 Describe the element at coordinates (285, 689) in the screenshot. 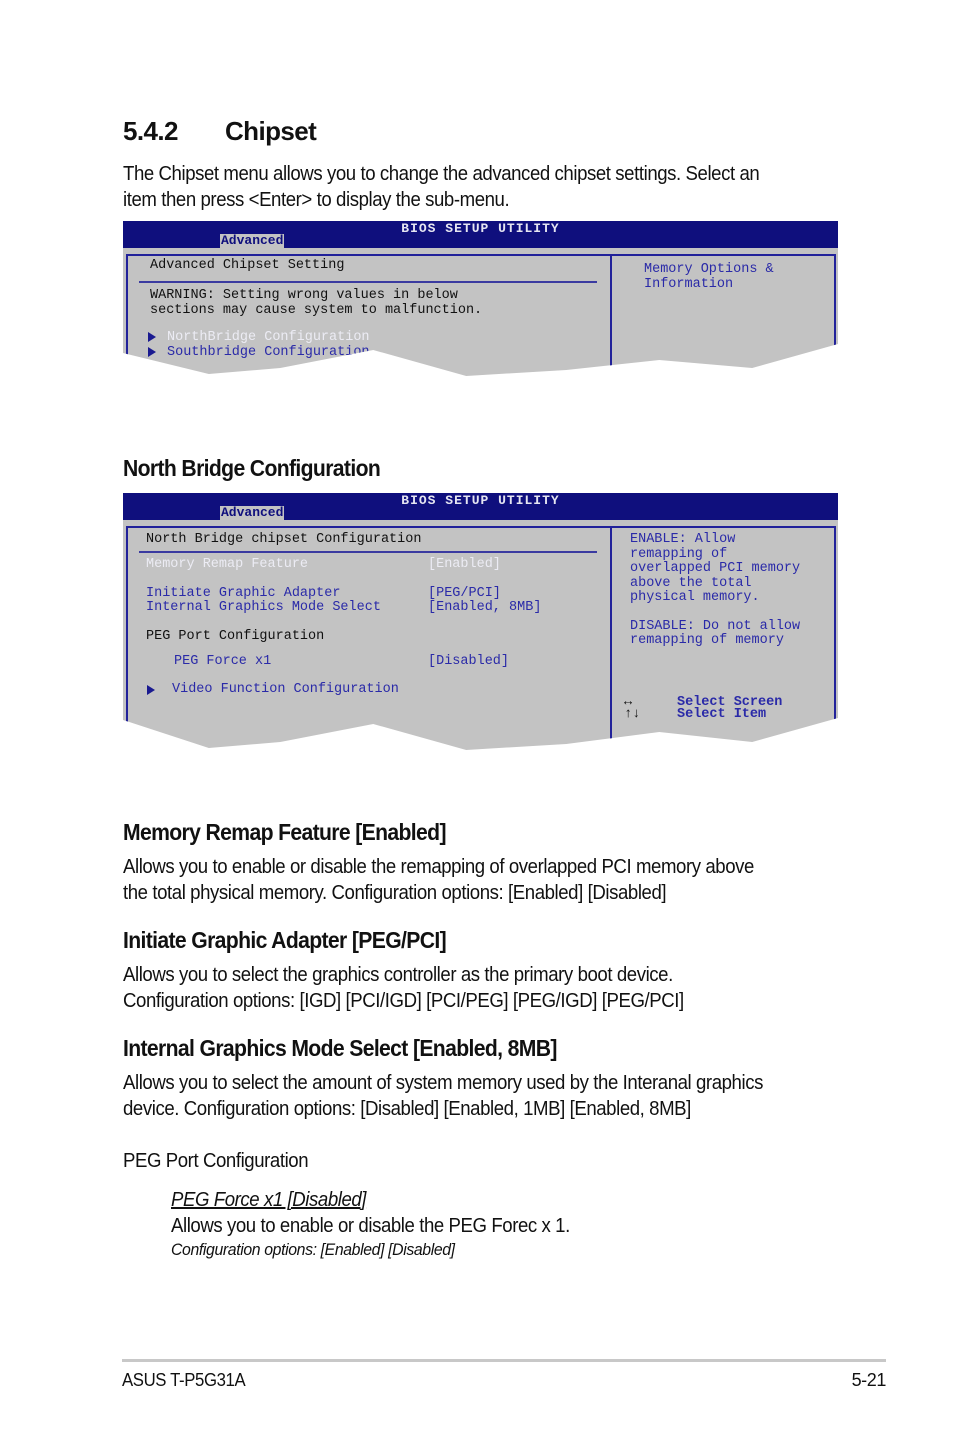

I see `menu-item-video-function: Video Function Configuration` at that location.